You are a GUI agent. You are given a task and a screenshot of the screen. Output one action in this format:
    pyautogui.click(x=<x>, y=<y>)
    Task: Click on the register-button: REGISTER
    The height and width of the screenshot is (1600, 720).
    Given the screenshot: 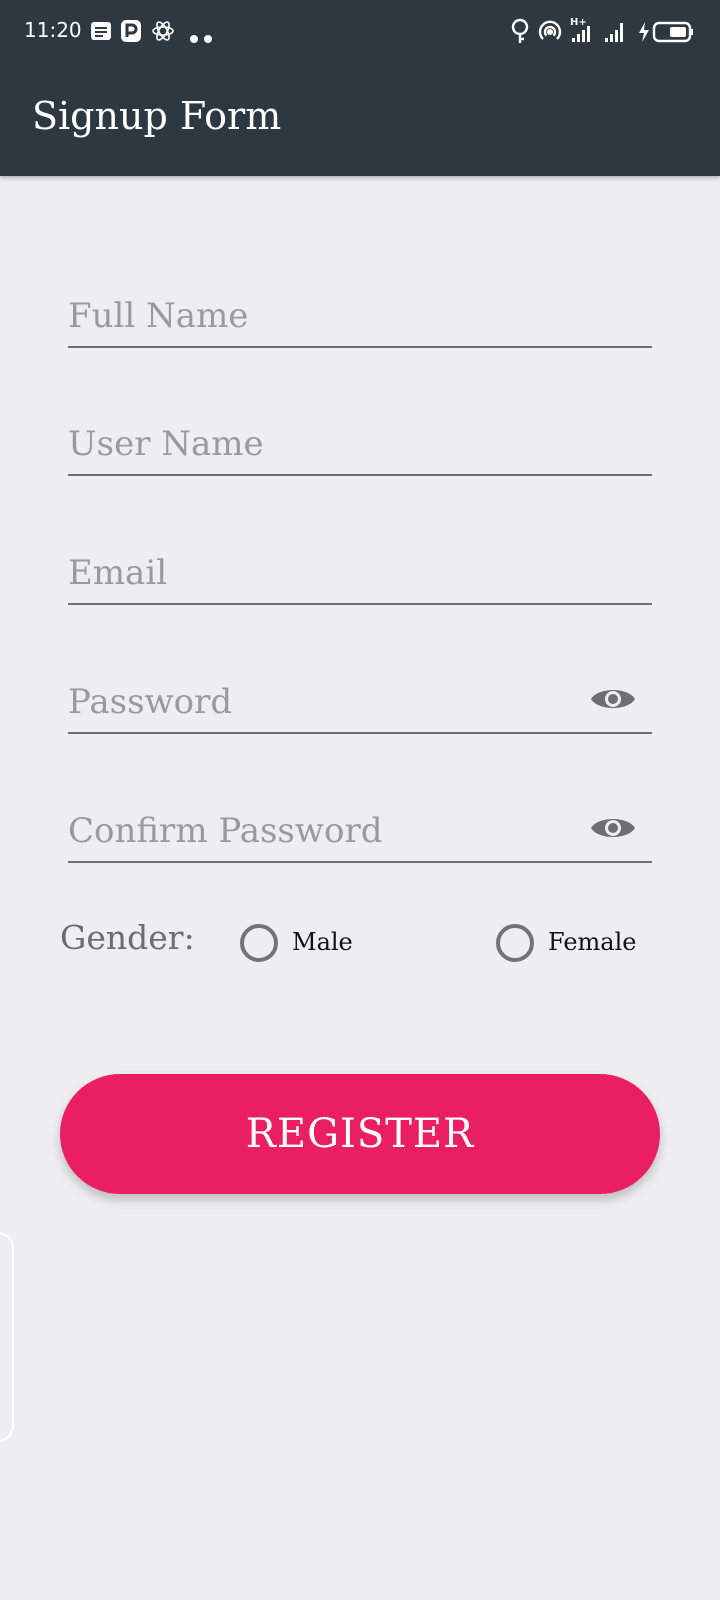 What is the action you would take?
    pyautogui.click(x=360, y=1134)
    